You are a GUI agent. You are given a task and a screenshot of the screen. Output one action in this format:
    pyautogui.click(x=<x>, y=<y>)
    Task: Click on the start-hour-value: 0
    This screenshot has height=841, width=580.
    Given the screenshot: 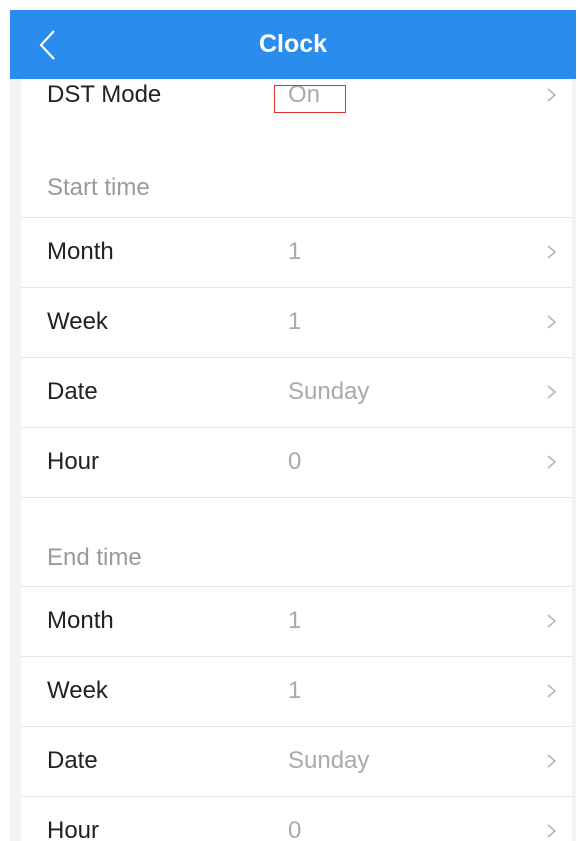 What is the action you would take?
    pyautogui.click(x=295, y=461)
    